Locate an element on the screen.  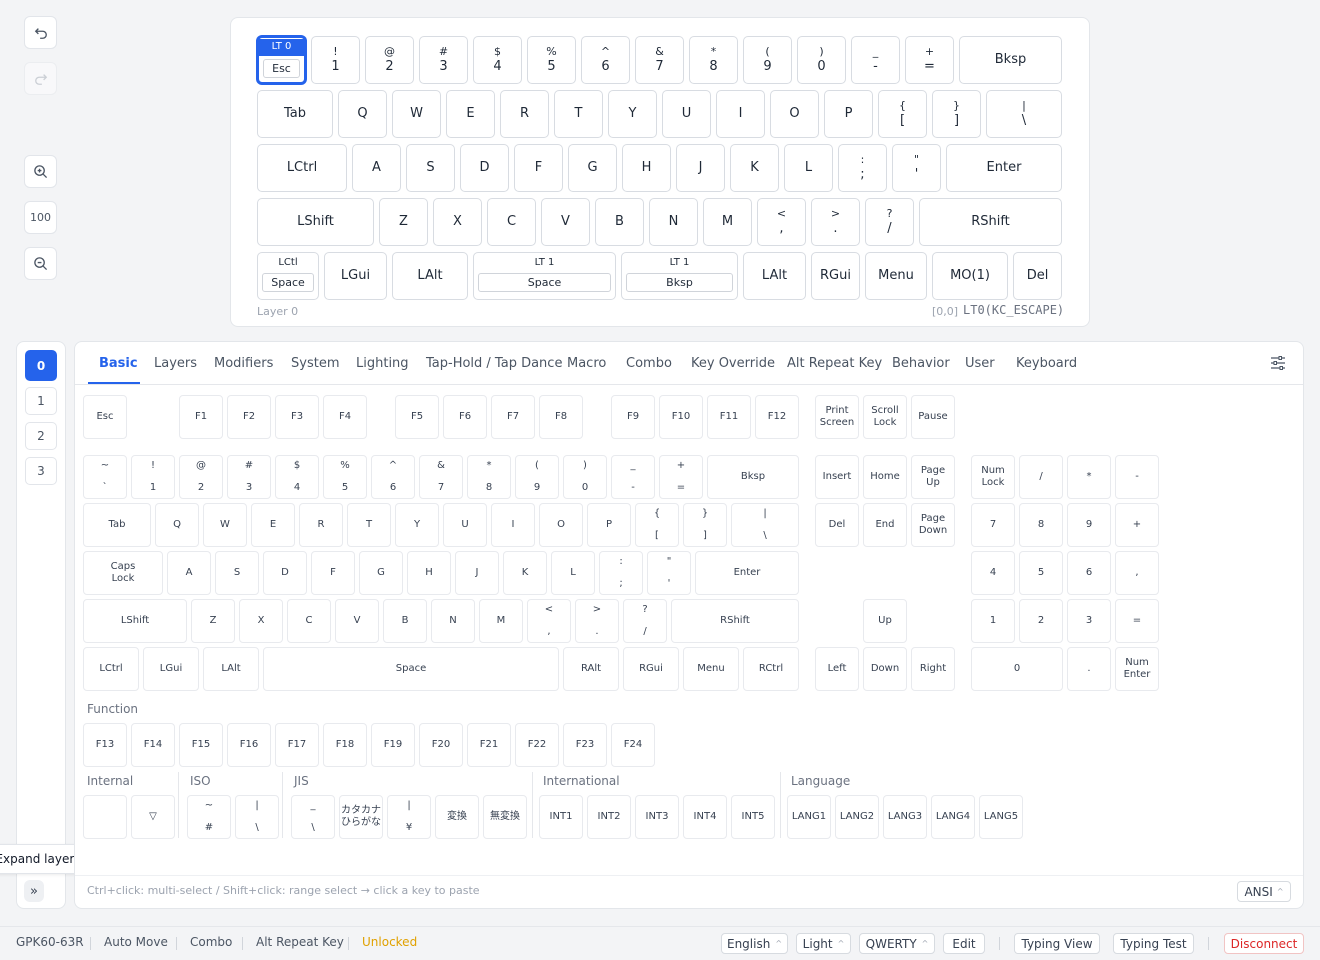
key-w: W is located at coordinates (416, 114).